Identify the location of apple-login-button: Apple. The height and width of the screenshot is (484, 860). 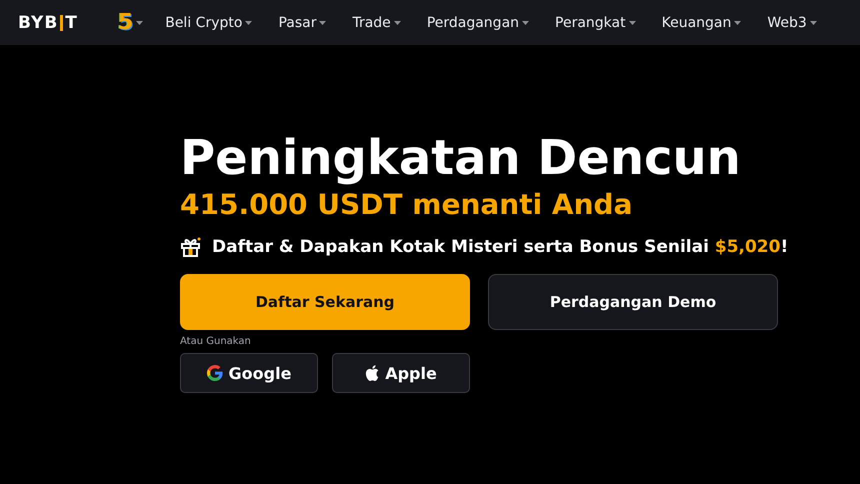
(401, 373).